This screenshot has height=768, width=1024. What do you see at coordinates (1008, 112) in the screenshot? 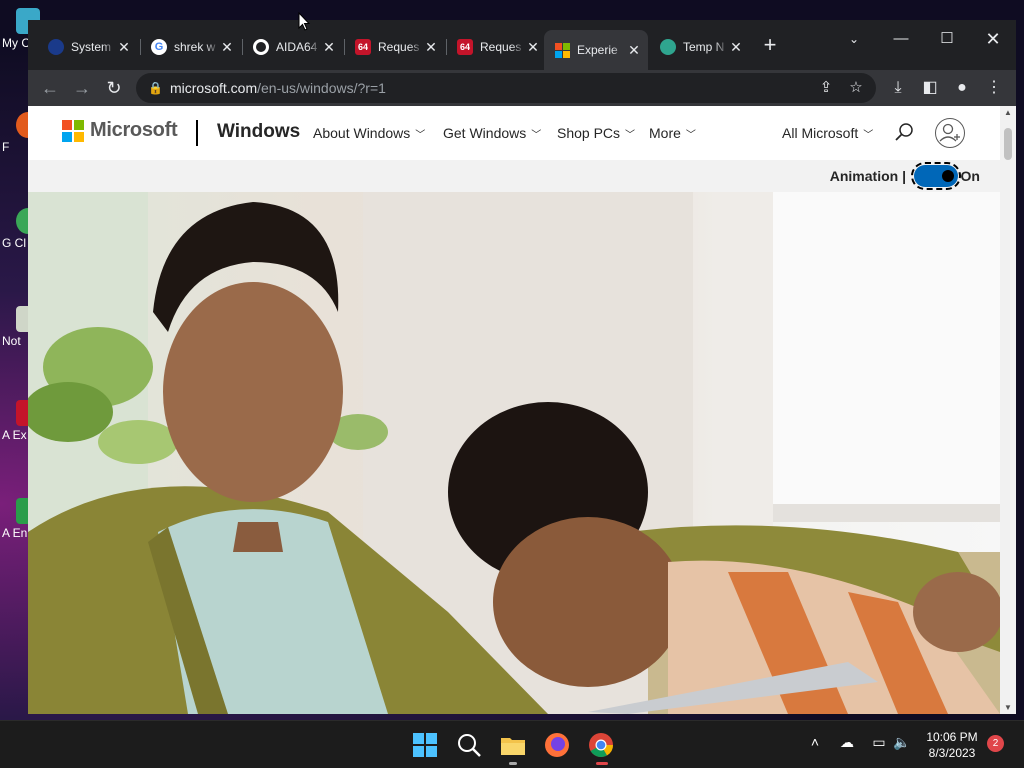
I see `scroll-up-icon: ▲` at bounding box center [1008, 112].